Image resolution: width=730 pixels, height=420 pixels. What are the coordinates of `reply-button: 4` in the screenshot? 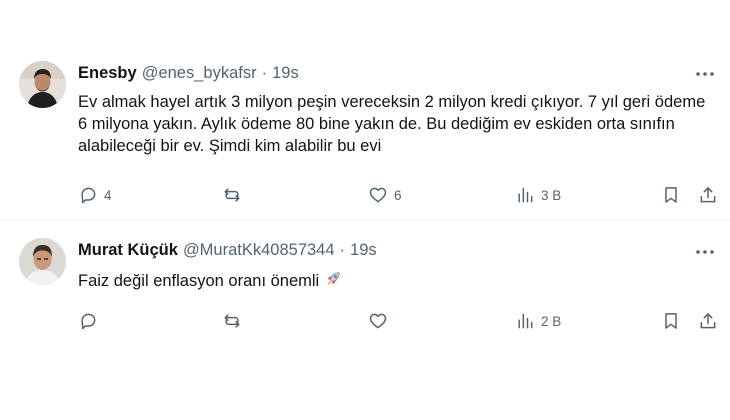 It's located at (95, 195).